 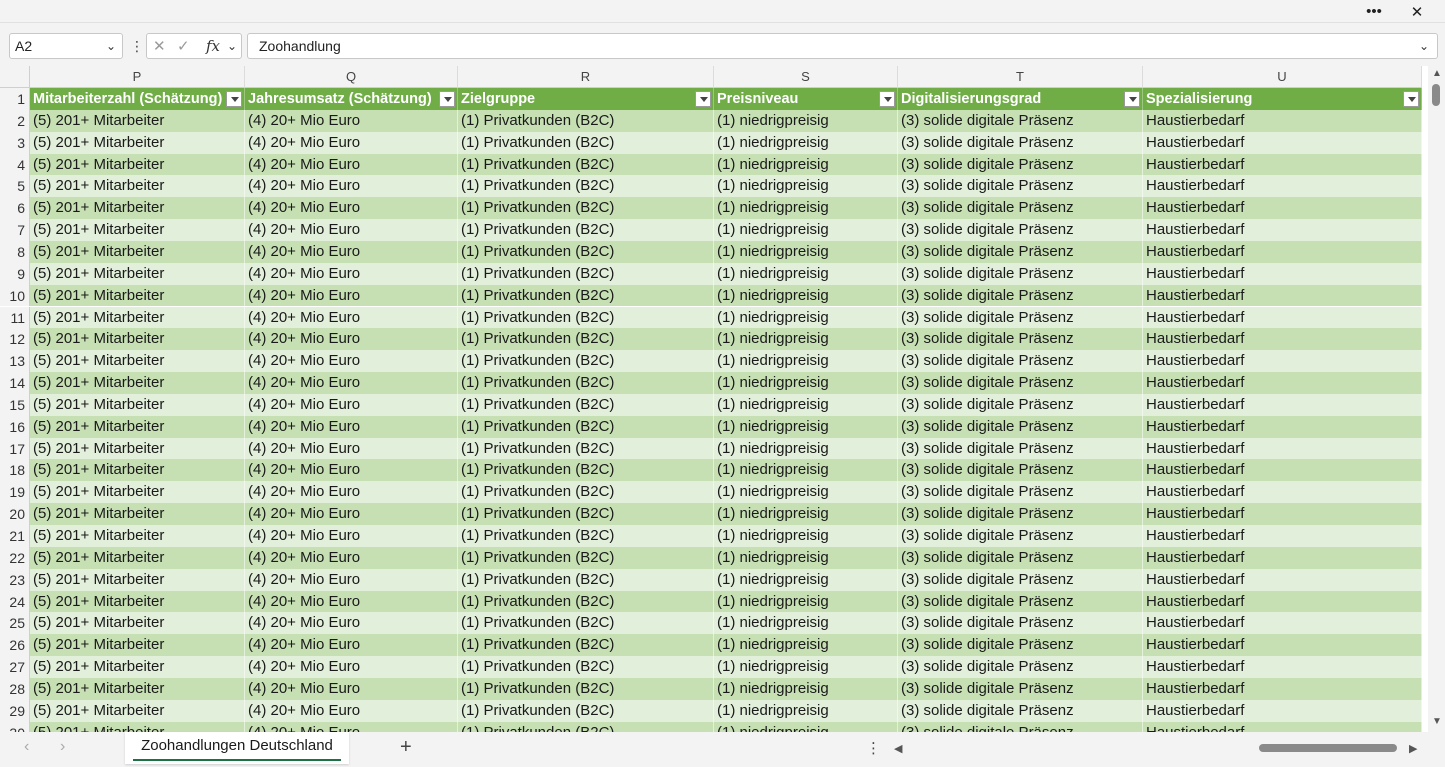 What do you see at coordinates (15, 273) in the screenshot?
I see `row-header: 9` at bounding box center [15, 273].